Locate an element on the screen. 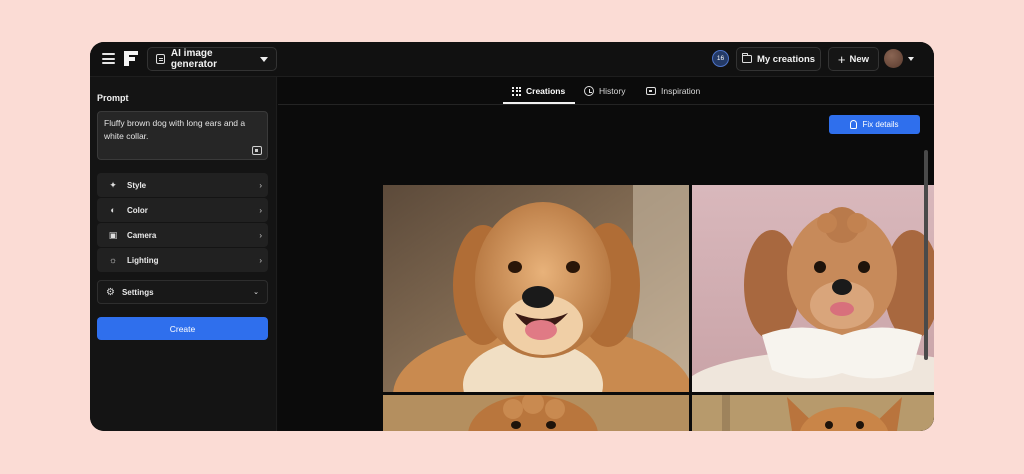  camera-icon: ▣ is located at coordinates (113, 234).